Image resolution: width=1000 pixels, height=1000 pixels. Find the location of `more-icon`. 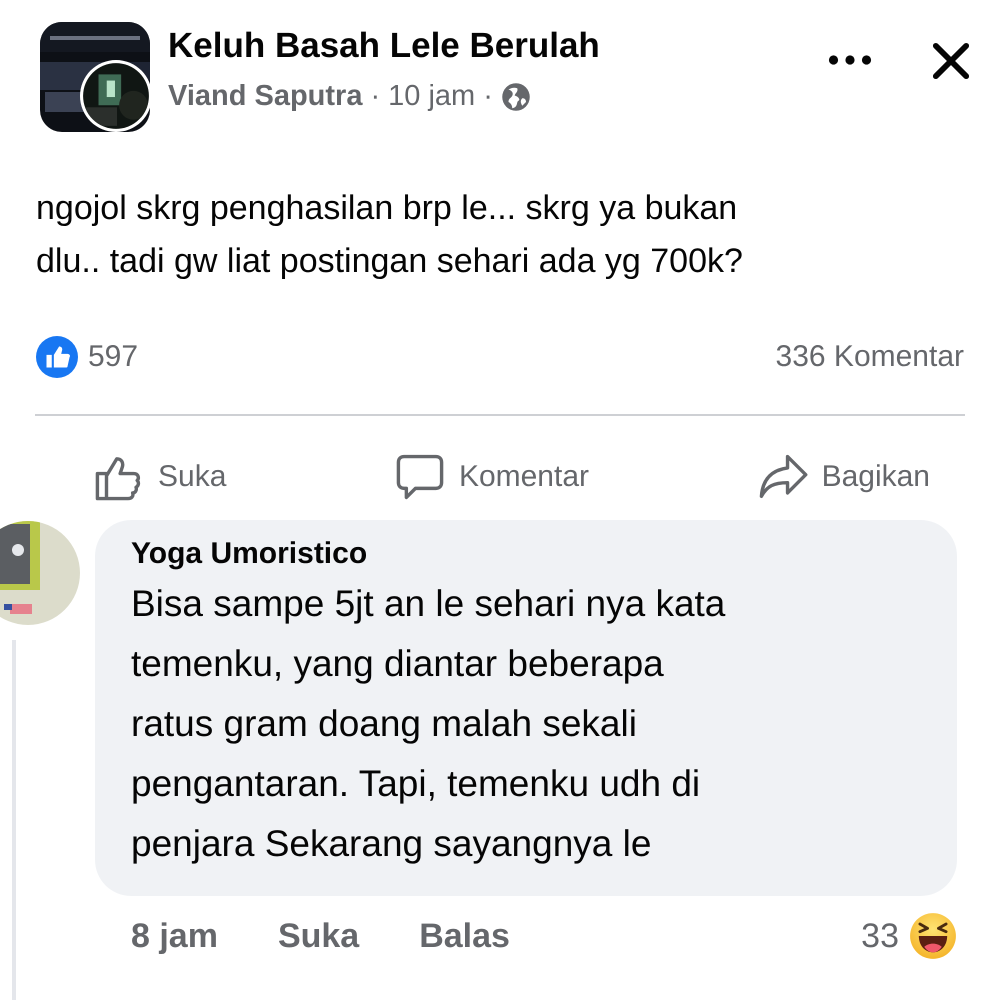

more-icon is located at coordinates (850, 60).